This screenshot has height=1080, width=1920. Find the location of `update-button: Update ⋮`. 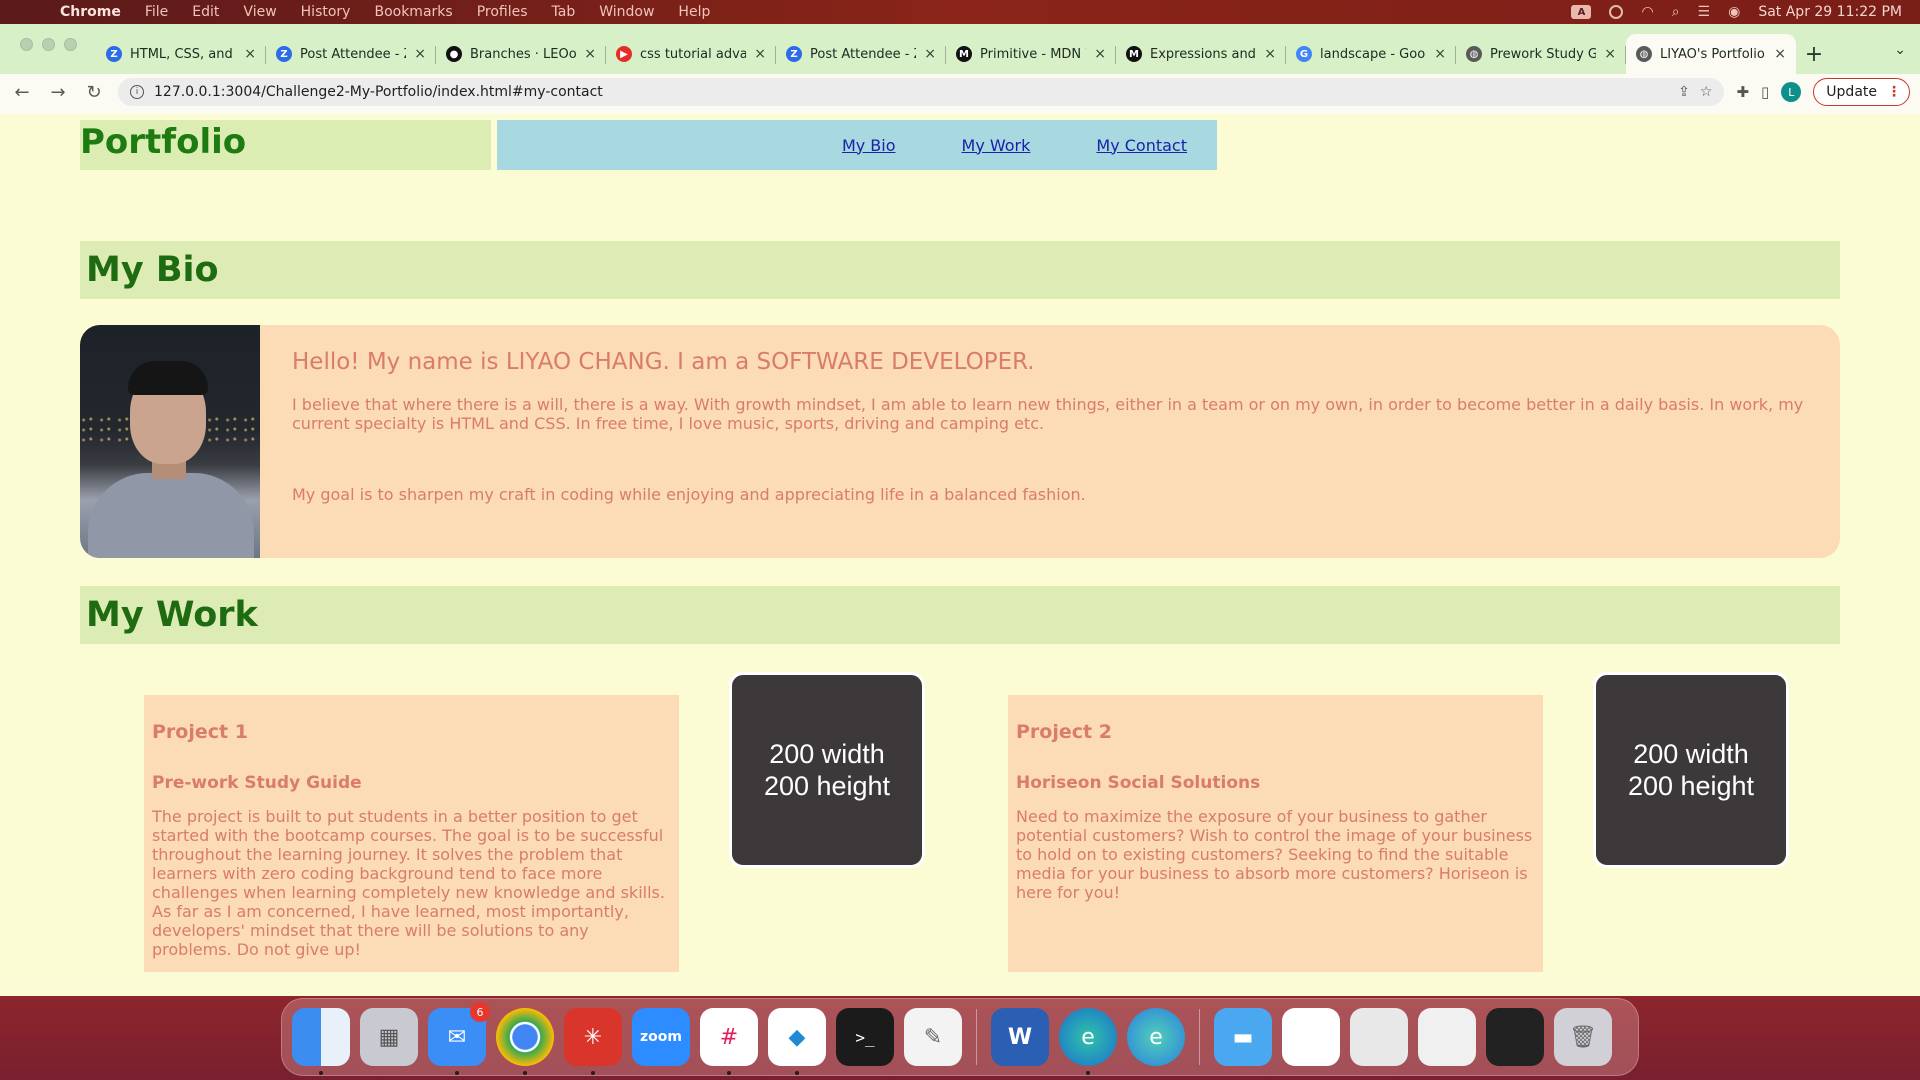

update-button: Update ⋮ is located at coordinates (1861, 92).